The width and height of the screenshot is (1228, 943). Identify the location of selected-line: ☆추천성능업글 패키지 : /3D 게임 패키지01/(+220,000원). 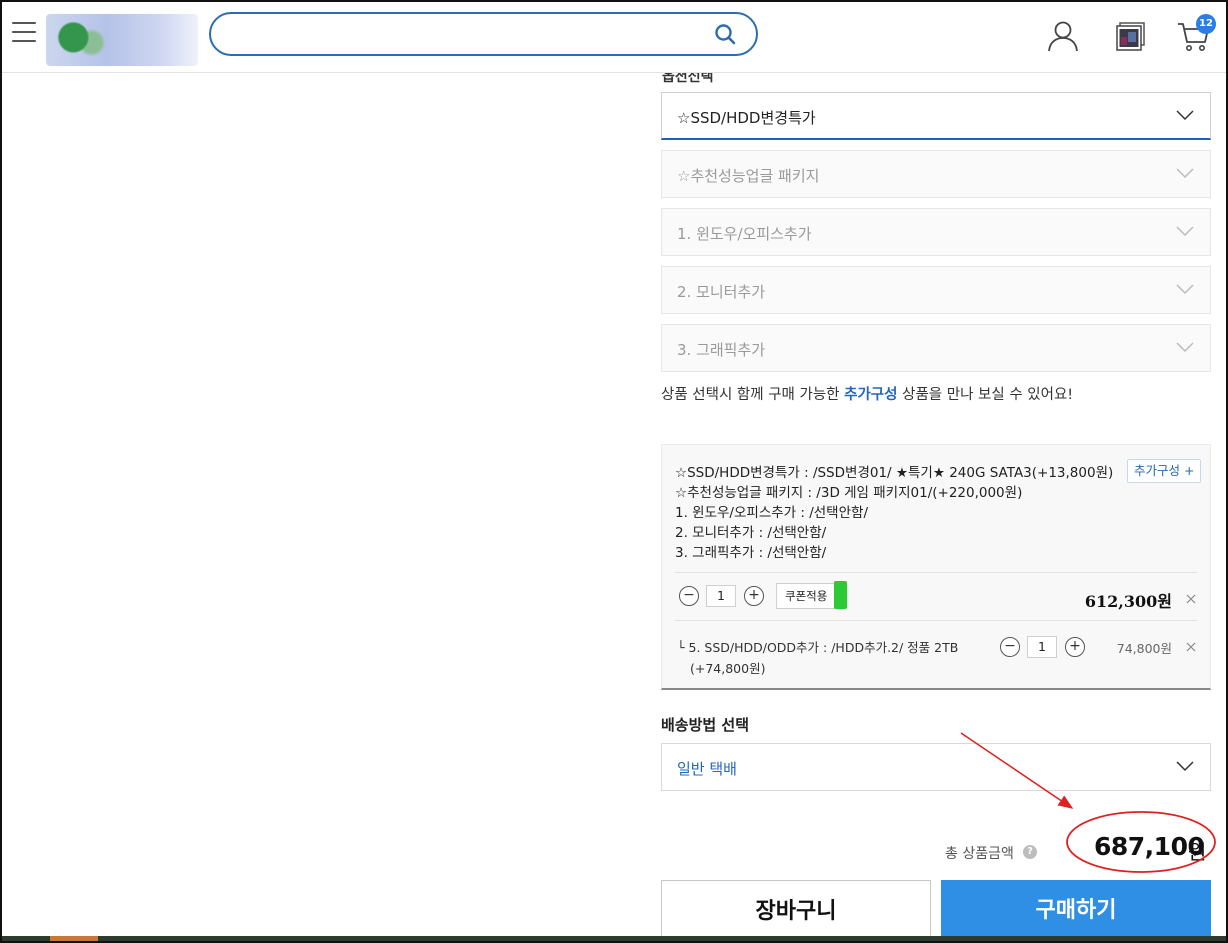
(849, 493).